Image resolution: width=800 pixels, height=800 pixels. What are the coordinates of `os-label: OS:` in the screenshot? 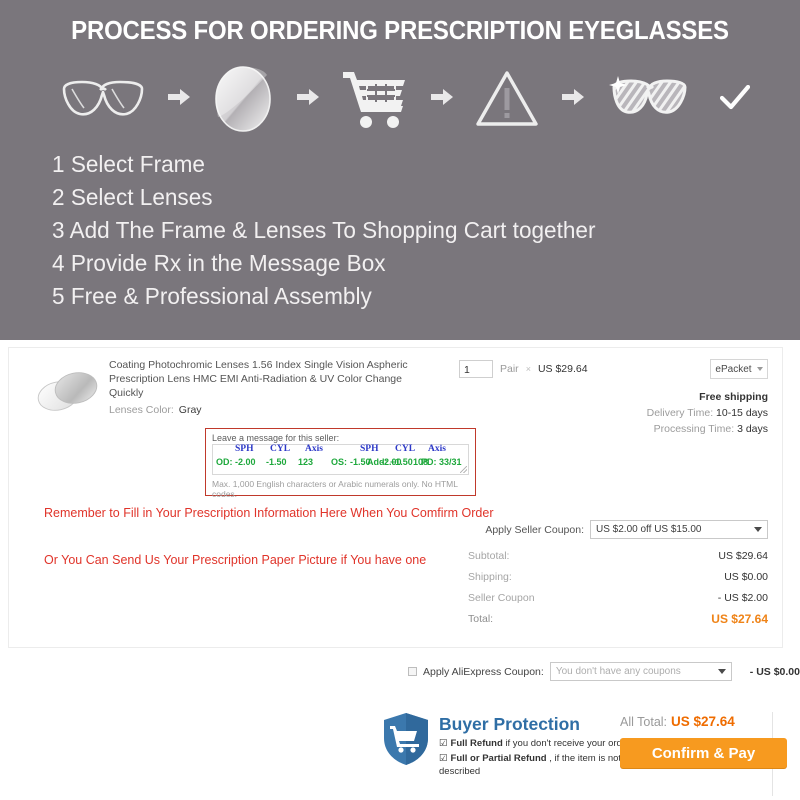 It's located at (339, 462).